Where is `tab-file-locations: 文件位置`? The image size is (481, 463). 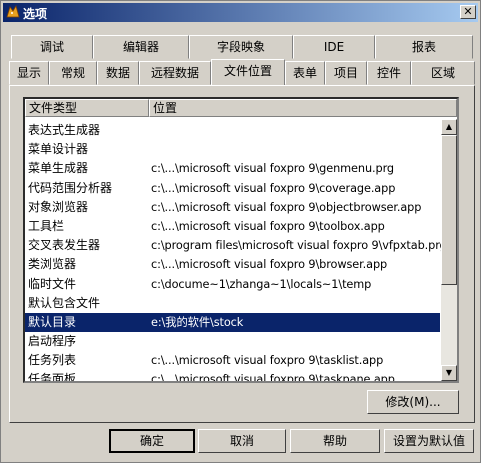
tab-file-locations: 文件位置 is located at coordinates (248, 72).